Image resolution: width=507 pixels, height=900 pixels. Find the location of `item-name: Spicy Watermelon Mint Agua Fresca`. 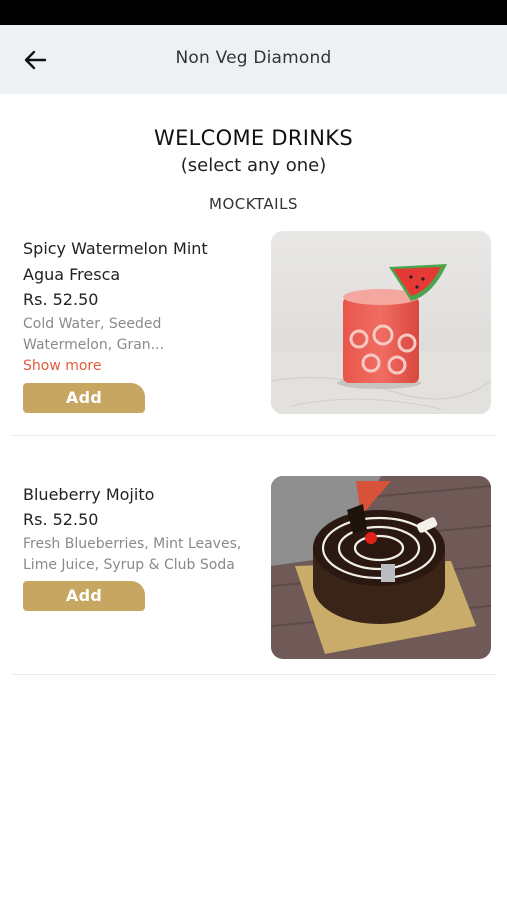

item-name: Spicy Watermelon Mint Agua Fresca is located at coordinates (115, 261).